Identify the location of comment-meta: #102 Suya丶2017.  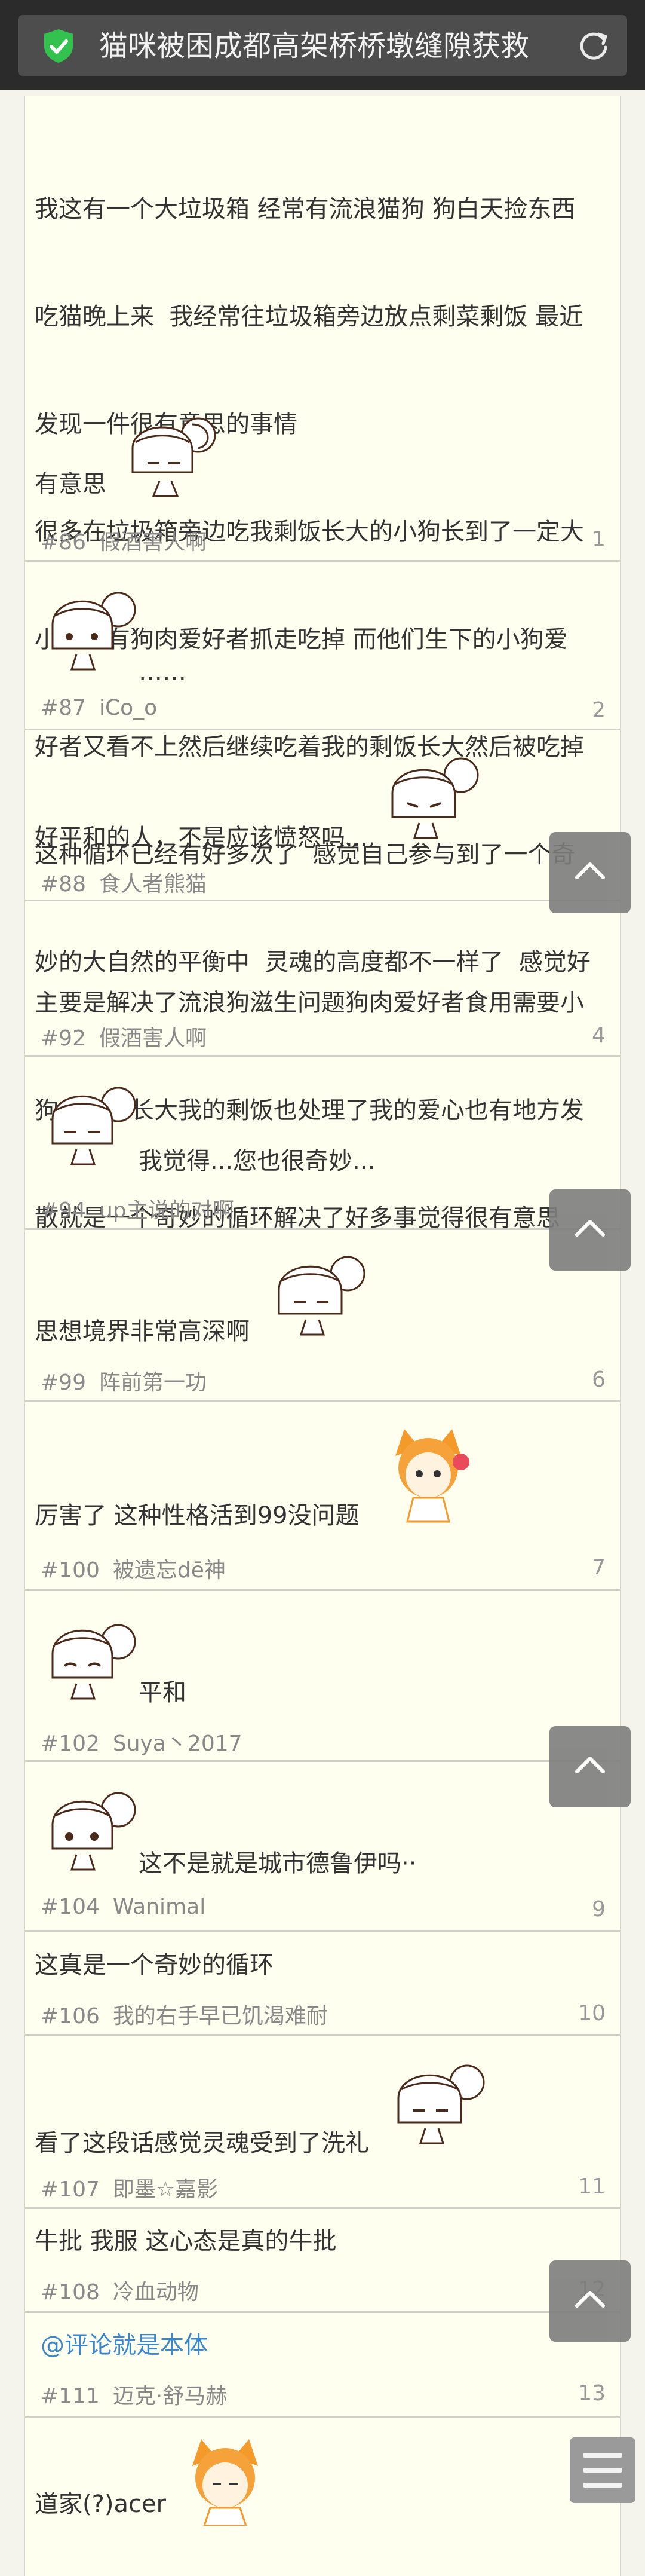
(141, 1741).